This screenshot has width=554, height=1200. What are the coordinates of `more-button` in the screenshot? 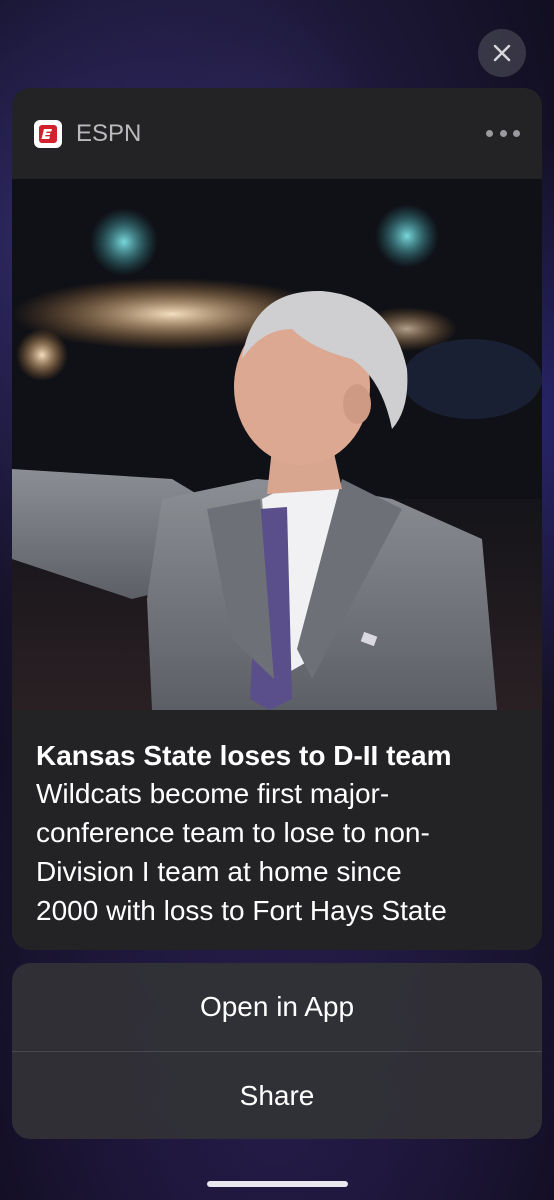 It's located at (503, 133).